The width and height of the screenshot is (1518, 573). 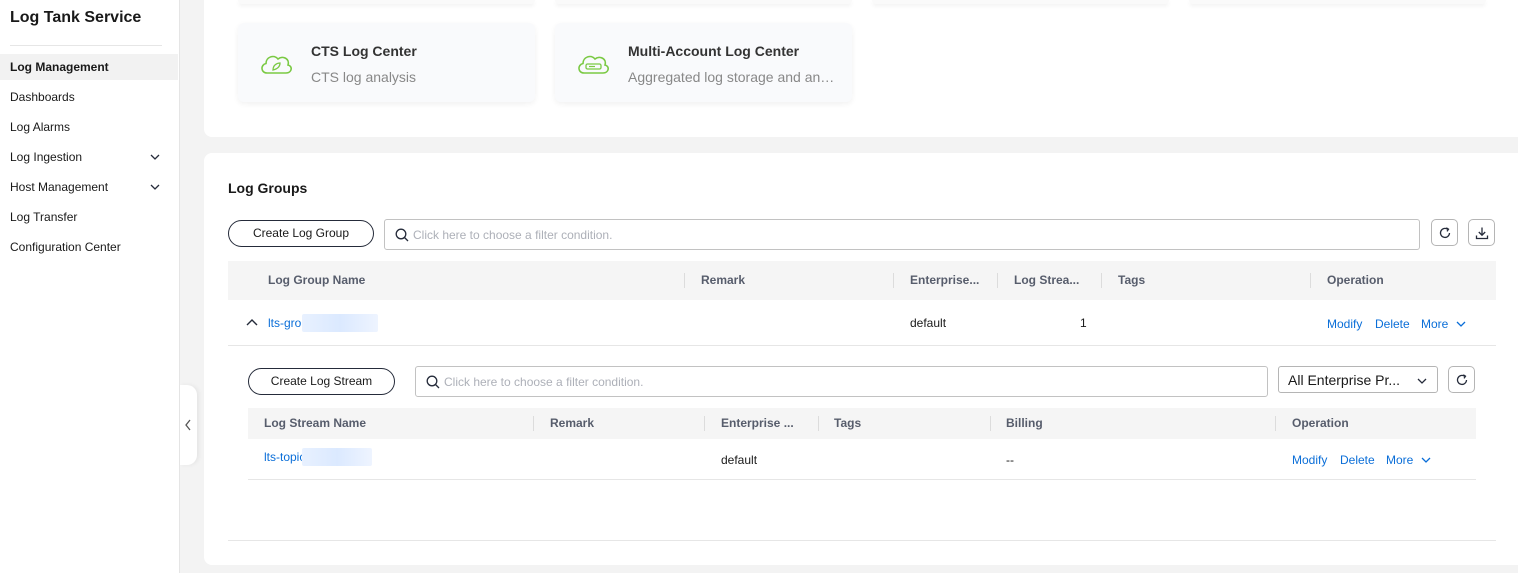 What do you see at coordinates (59, 187) in the screenshot?
I see `sidebar-item-label: Host Management` at bounding box center [59, 187].